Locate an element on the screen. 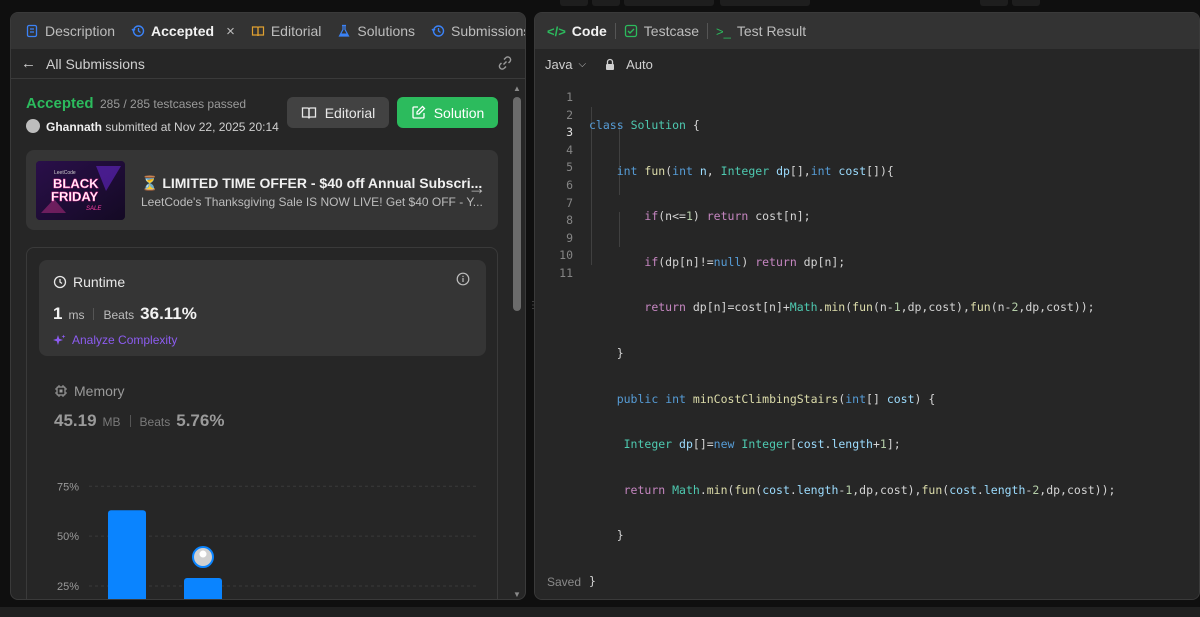  line-number: 1 is located at coordinates (569, 97).